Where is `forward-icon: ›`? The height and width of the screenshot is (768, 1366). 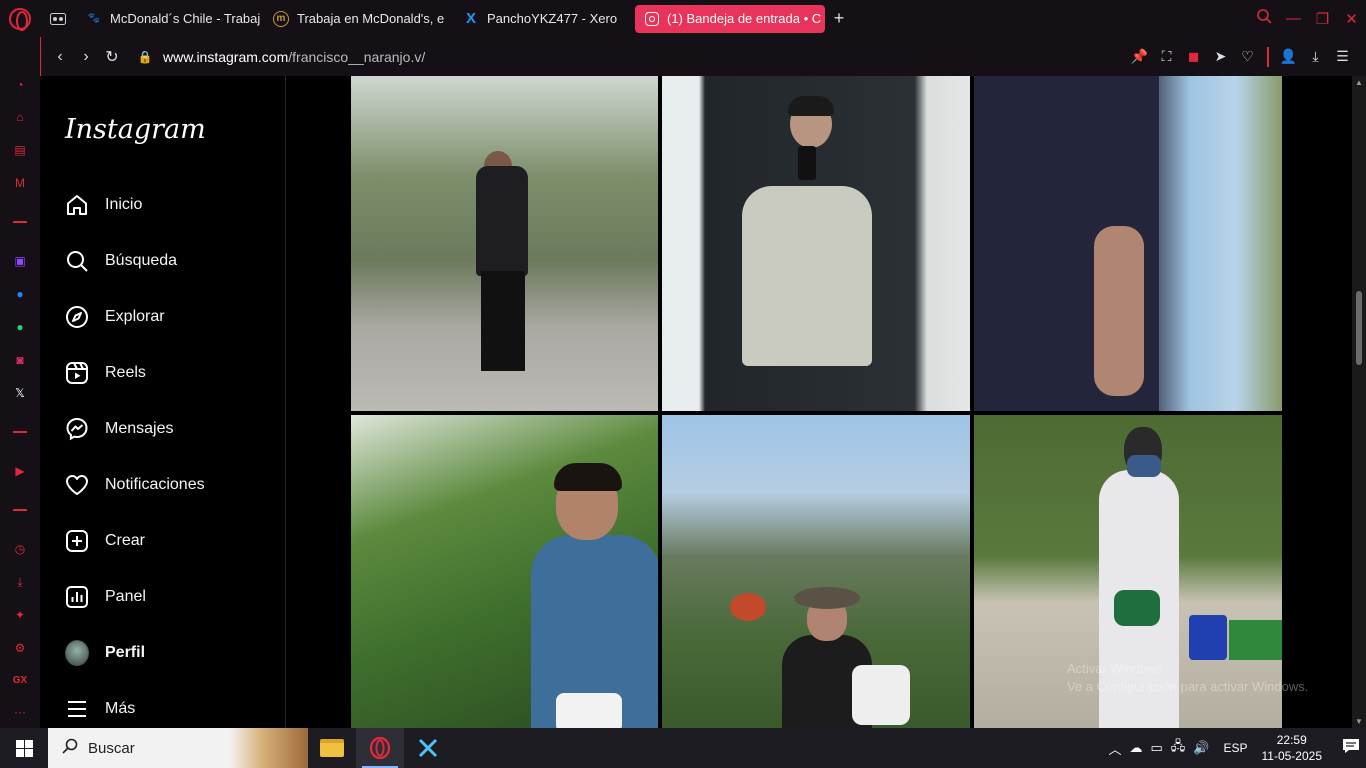
forward-icon: › is located at coordinates (86, 57).